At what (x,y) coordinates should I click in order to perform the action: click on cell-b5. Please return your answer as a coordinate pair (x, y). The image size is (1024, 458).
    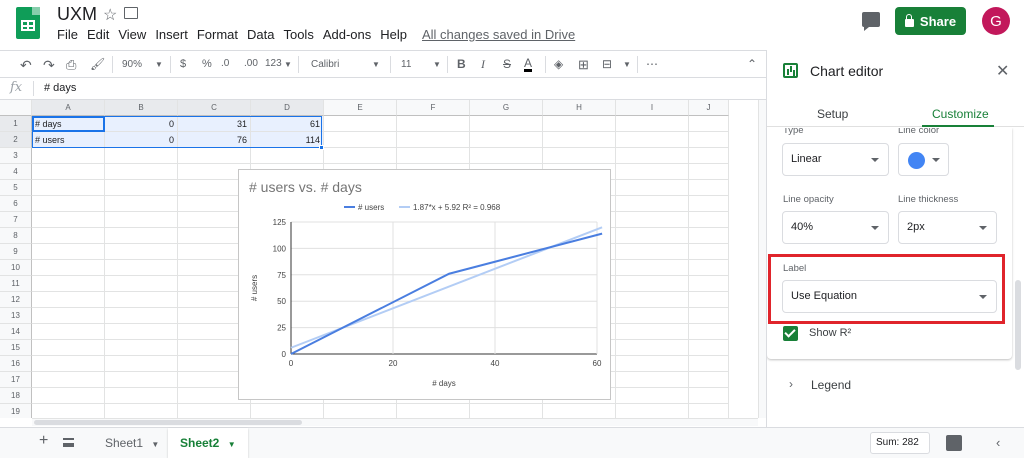
    Looking at the image, I should click on (141, 188).